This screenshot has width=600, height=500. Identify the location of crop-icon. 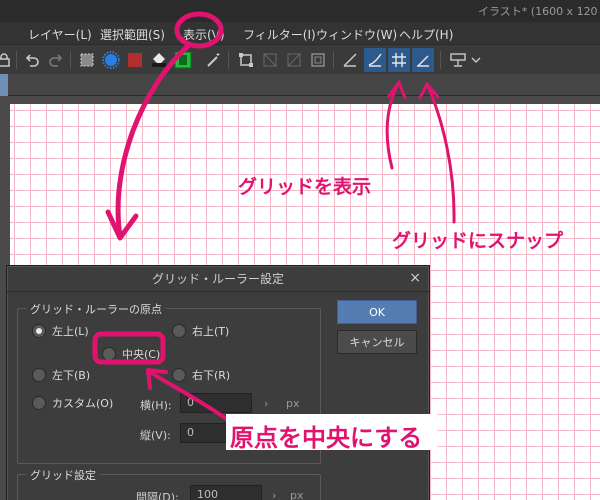
(294, 60).